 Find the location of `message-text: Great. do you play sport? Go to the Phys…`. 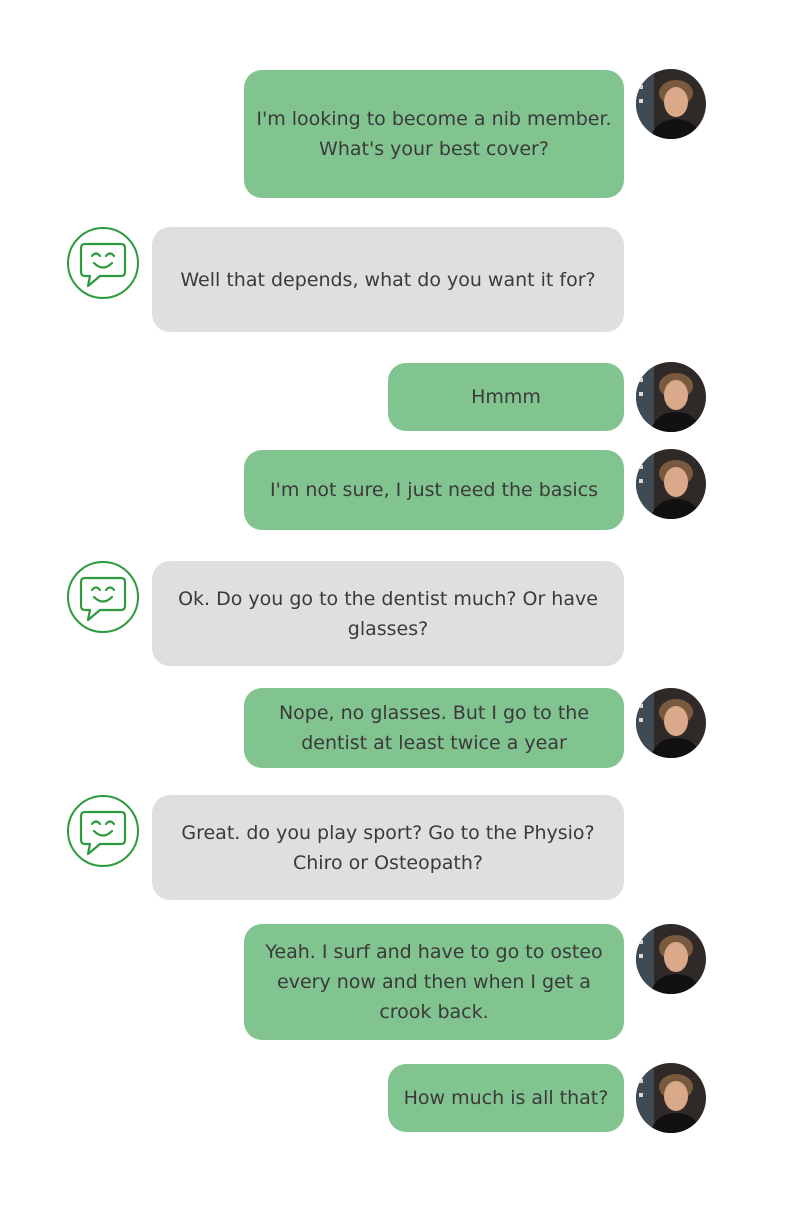

message-text: Great. do you play sport? Go to the Phys… is located at coordinates (388, 847).